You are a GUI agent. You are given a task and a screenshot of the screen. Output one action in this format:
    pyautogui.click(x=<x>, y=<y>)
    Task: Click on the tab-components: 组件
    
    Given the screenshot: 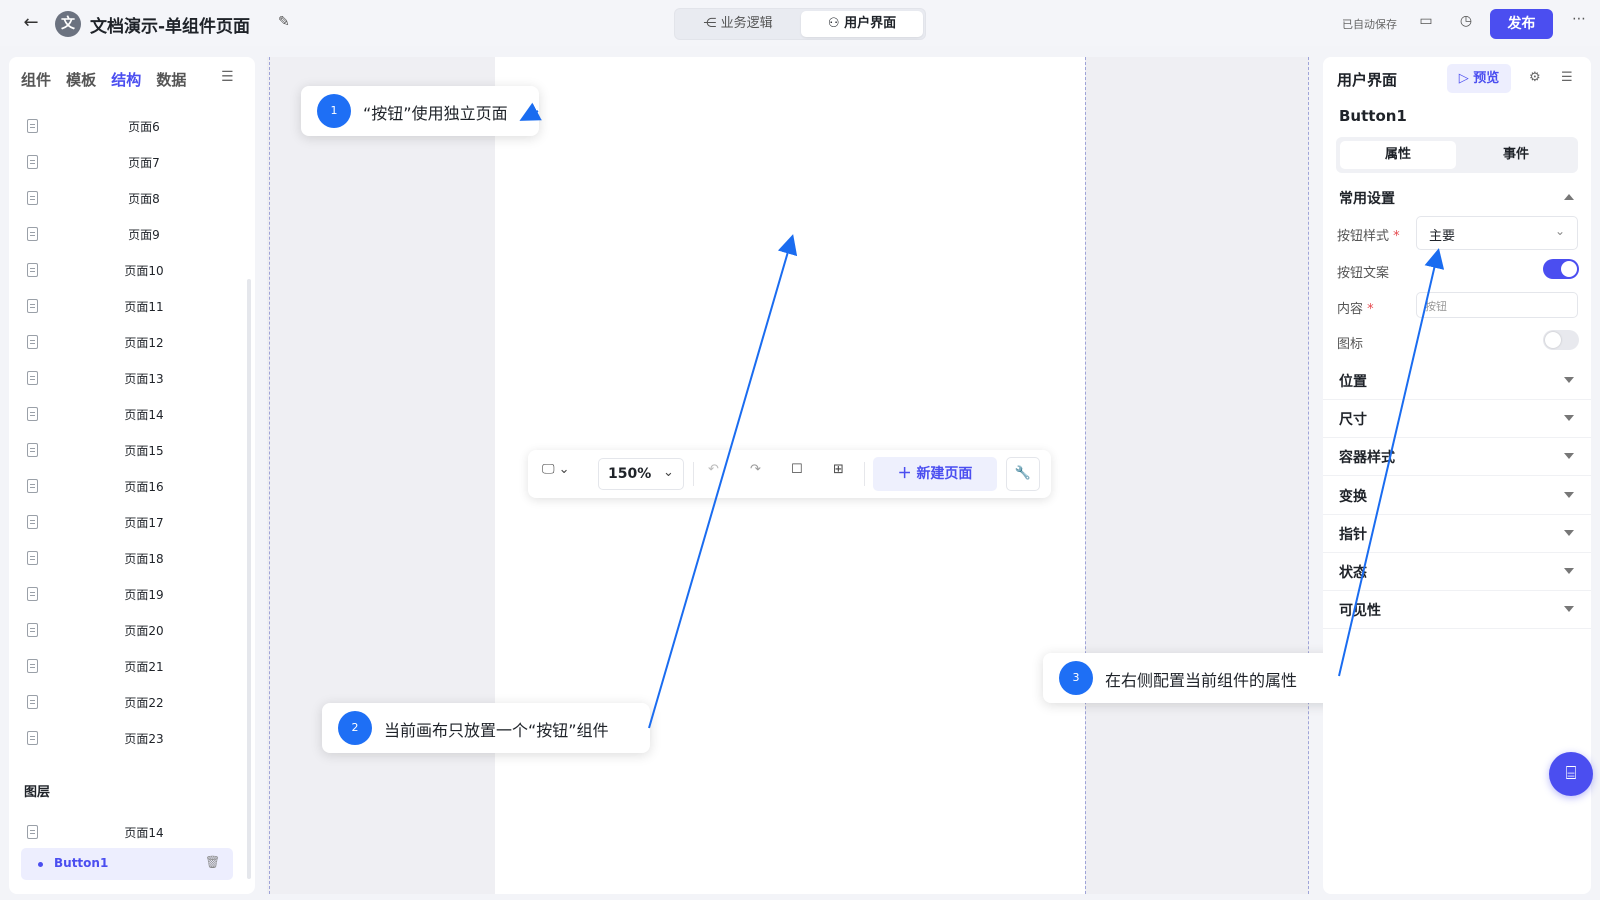 What is the action you would take?
    pyautogui.click(x=36, y=79)
    